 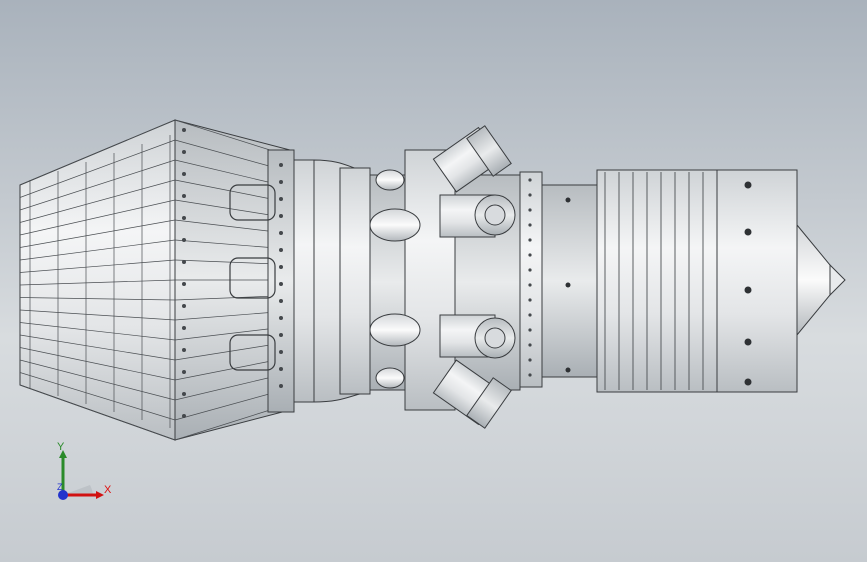 I want to click on exhaust-housing, so click(x=705, y=281).